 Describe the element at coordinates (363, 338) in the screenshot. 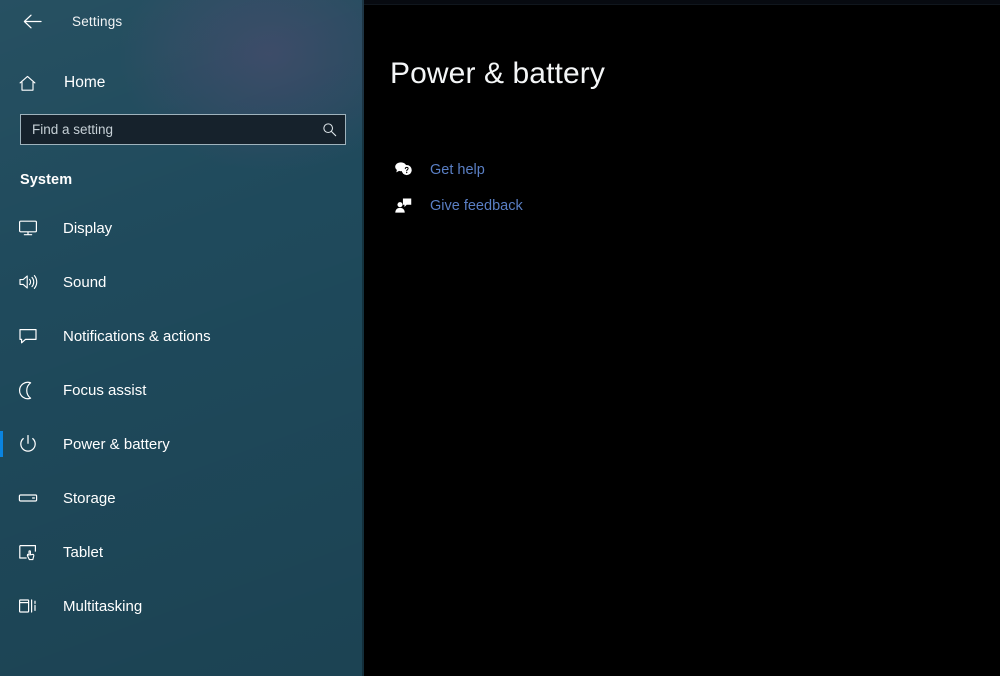

I see `sidebar-divider` at that location.